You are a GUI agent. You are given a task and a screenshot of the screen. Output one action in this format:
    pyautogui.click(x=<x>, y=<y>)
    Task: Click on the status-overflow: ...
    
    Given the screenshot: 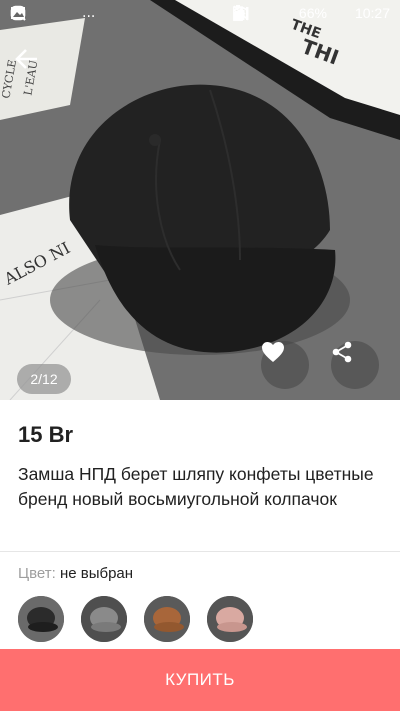 What is the action you would take?
    pyautogui.click(x=89, y=13)
    